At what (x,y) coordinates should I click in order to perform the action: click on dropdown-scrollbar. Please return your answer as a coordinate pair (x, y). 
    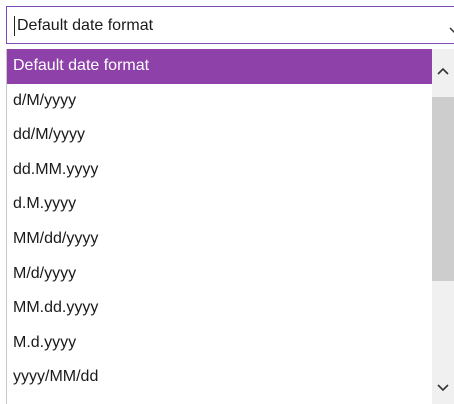
    Looking at the image, I should click on (443, 226).